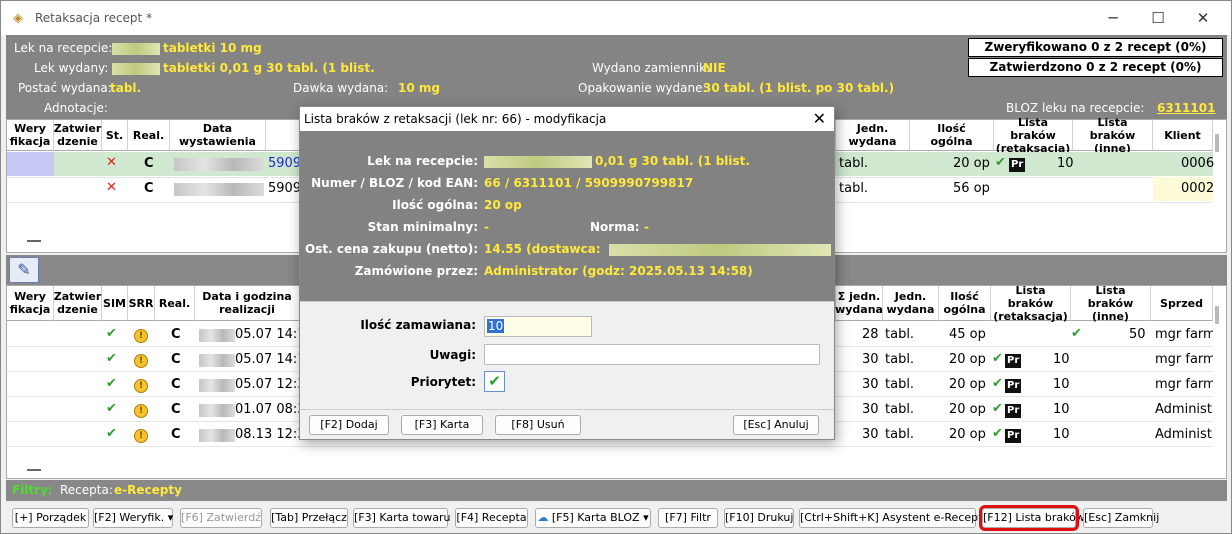 Image resolution: width=1232 pixels, height=534 pixels. Describe the element at coordinates (141, 303) in the screenshot. I see `col-srr: SRR` at that location.